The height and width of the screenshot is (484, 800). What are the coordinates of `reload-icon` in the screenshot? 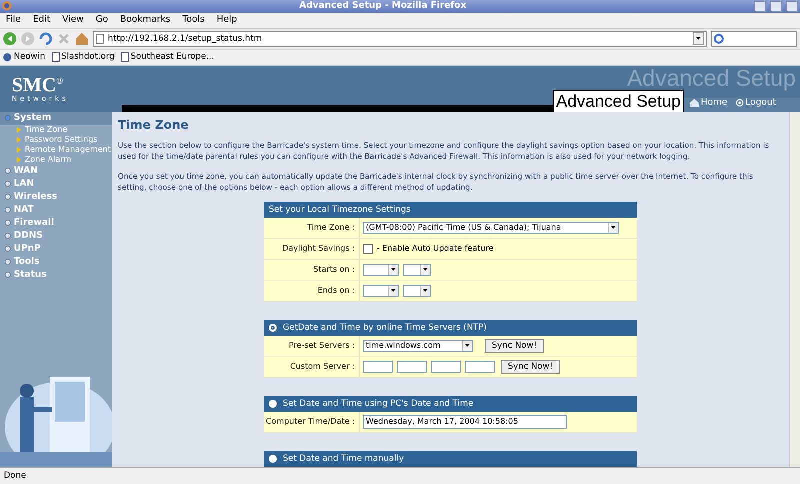 It's located at (46, 39).